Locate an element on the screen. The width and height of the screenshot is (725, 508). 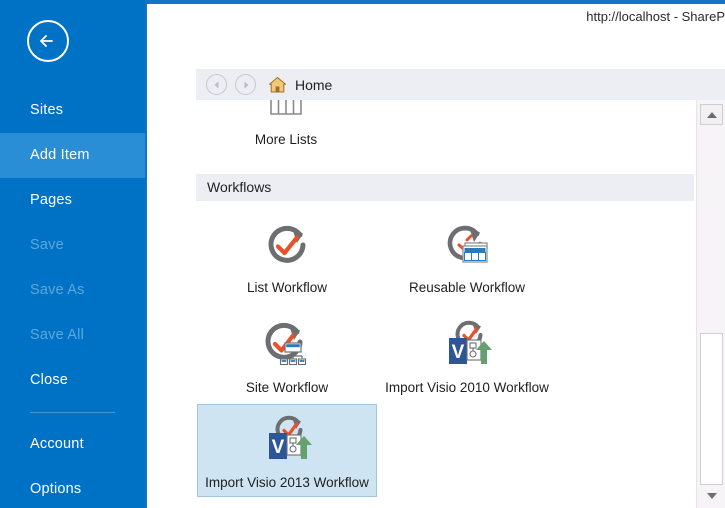
home-glyph is located at coordinates (277, 84).